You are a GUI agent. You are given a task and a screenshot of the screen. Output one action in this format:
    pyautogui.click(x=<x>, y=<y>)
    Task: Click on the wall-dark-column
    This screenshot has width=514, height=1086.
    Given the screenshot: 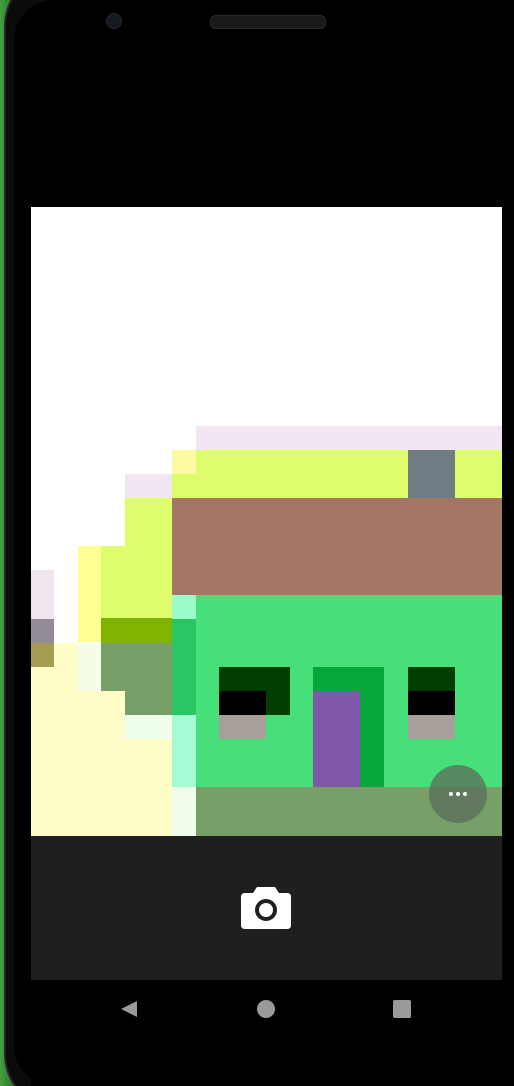 What is the action you would take?
    pyautogui.click(x=184, y=667)
    